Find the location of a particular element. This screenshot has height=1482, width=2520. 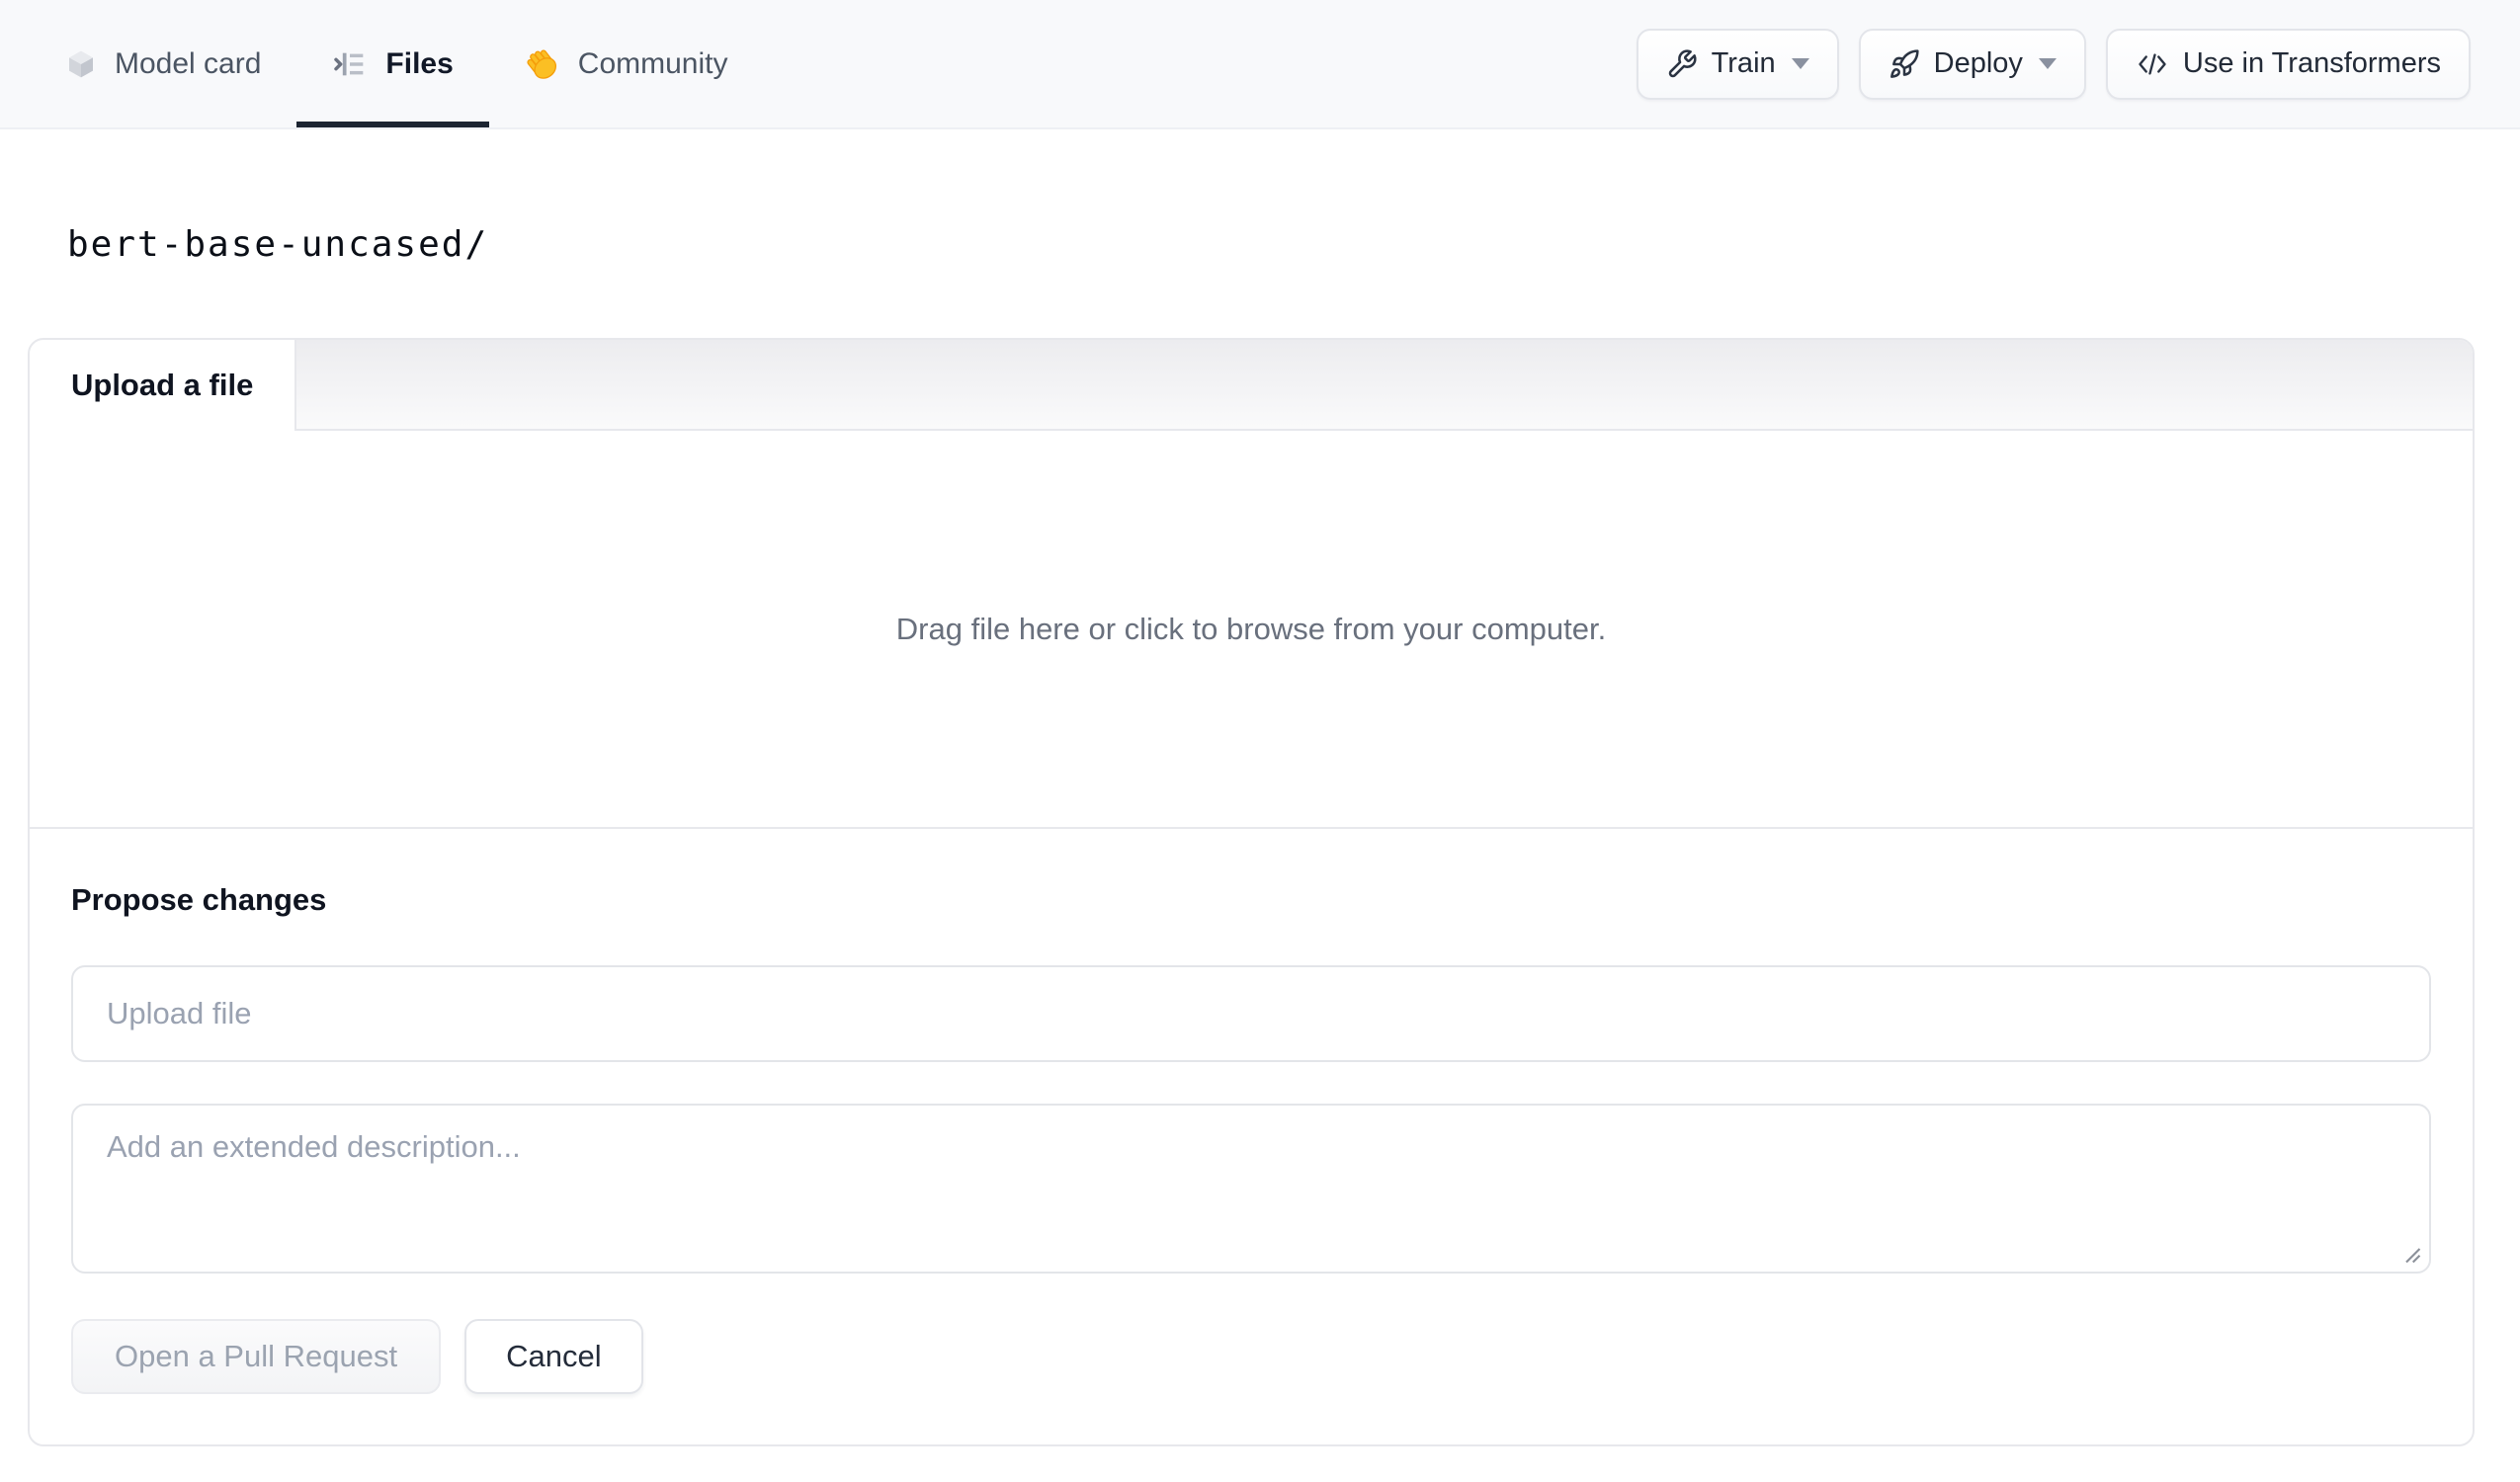

button-label: Use in Transformers is located at coordinates (2311, 63).